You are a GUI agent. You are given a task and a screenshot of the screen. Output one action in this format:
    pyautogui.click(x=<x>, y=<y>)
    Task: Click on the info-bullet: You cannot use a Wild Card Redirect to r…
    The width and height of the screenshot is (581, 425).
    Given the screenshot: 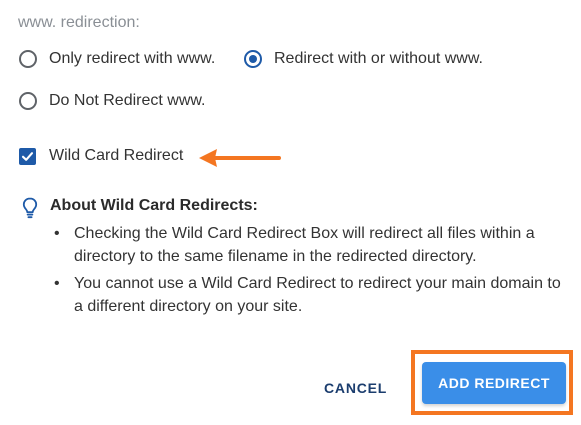 What is the action you would take?
    pyautogui.click(x=310, y=295)
    